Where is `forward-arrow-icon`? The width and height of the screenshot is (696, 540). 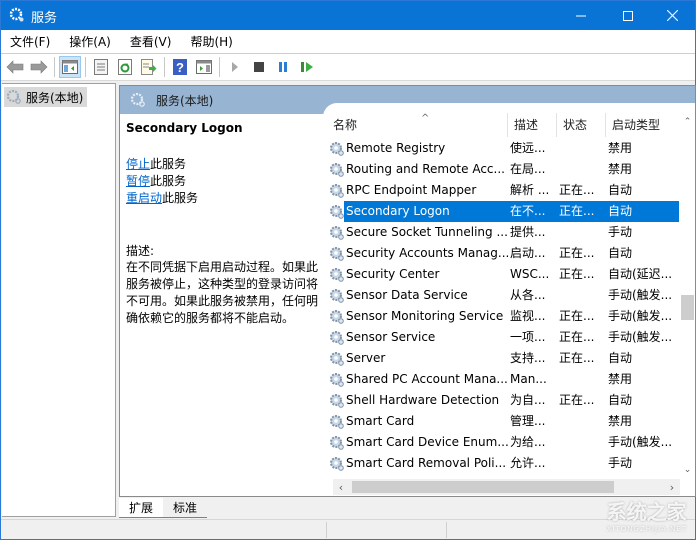 forward-arrow-icon is located at coordinates (39, 67).